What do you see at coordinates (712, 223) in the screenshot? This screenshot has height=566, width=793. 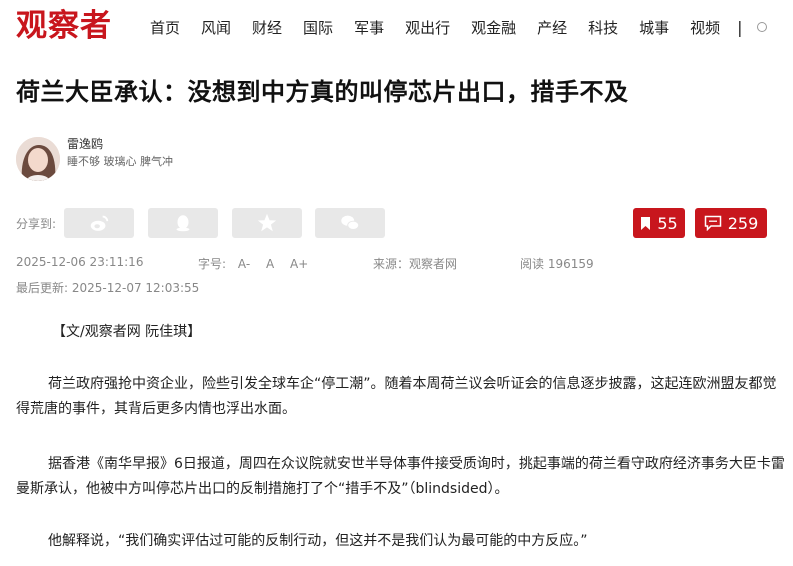 I see `comment-icon` at bounding box center [712, 223].